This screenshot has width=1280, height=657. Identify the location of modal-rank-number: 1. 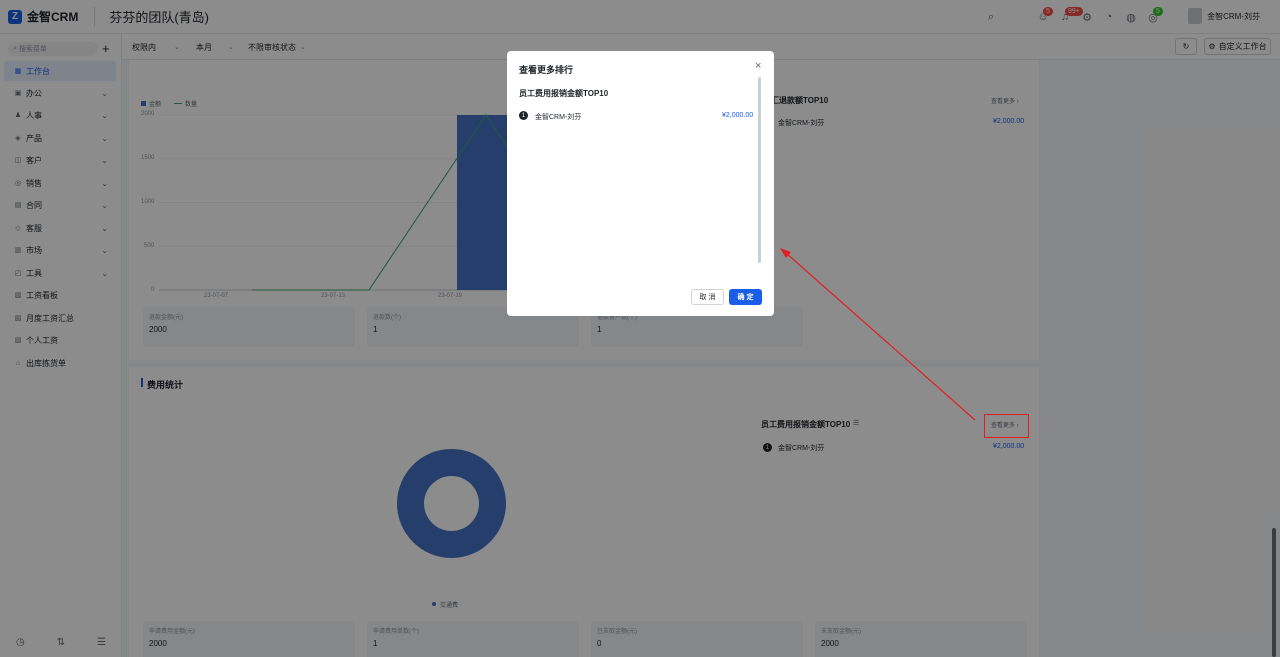
(523, 115).